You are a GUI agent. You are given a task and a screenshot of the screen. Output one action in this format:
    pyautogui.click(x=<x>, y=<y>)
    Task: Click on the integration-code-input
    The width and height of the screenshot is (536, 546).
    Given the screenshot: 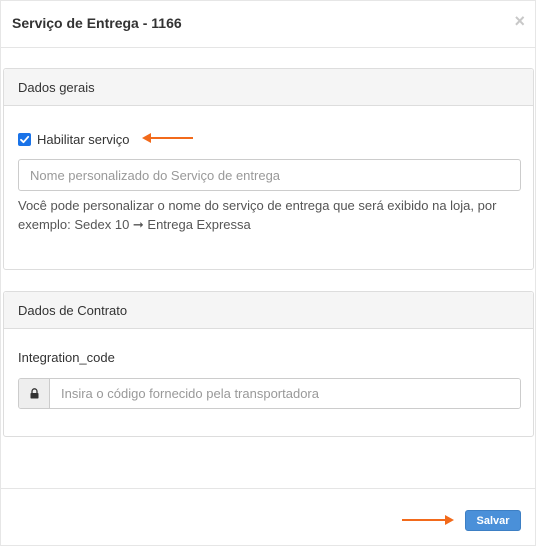 What is the action you would take?
    pyautogui.click(x=285, y=393)
    